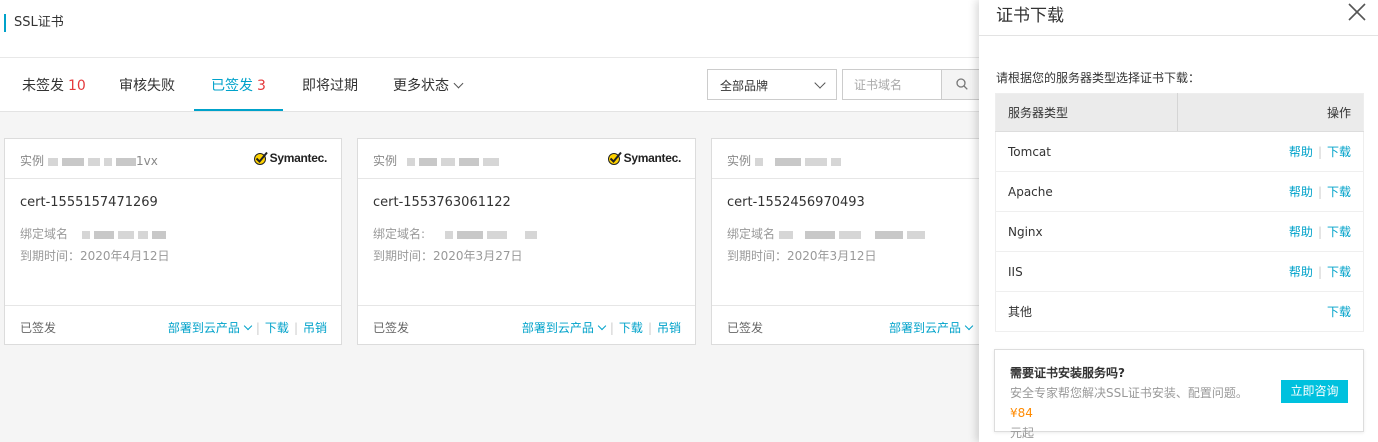 The width and height of the screenshot is (1378, 442). Describe the element at coordinates (89, 160) in the screenshot. I see `instance-id: 实例 1vx` at that location.